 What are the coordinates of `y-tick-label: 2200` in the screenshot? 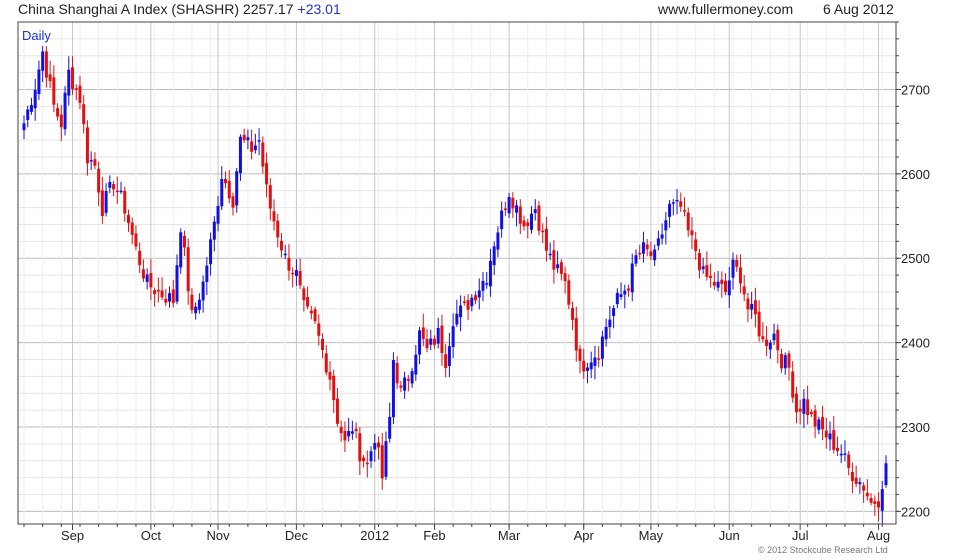 It's located at (915, 511).